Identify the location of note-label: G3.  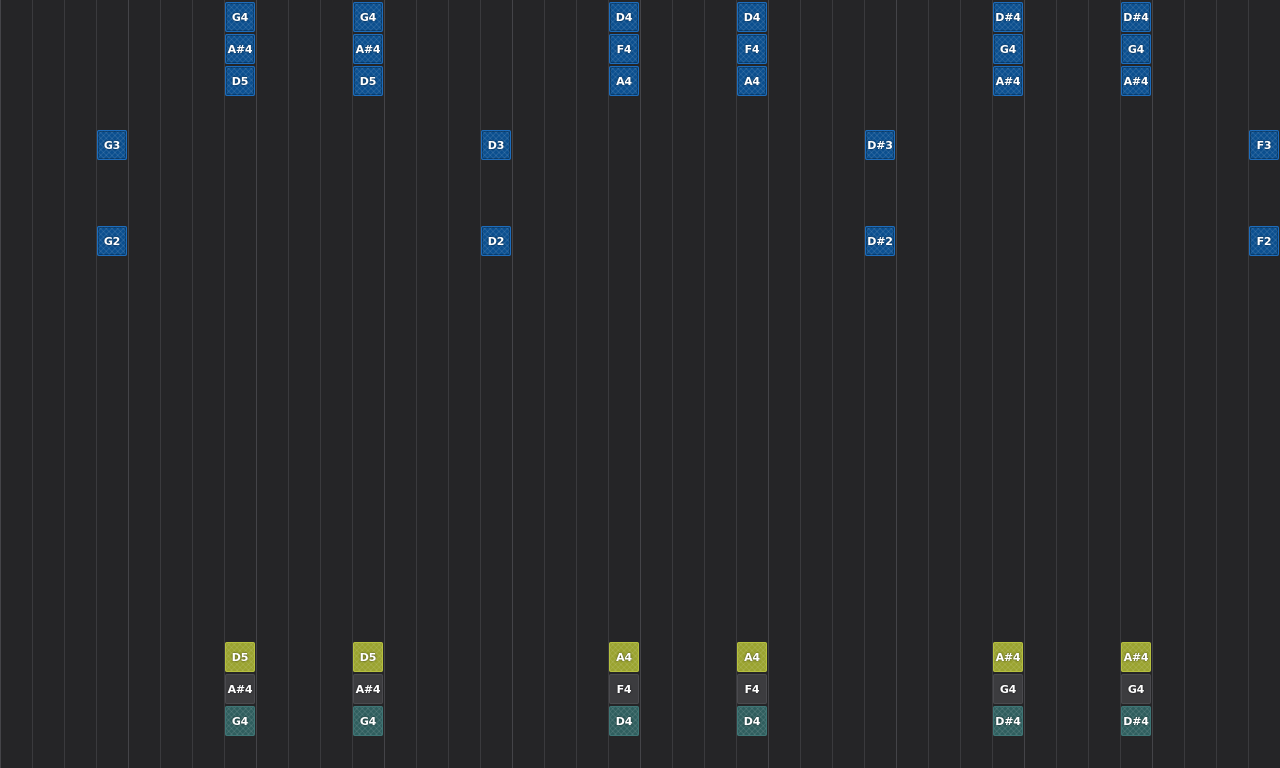
(112, 145).